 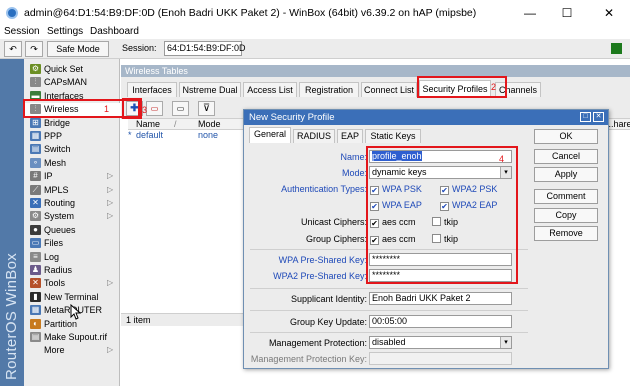 I want to click on log-icon: ≡, so click(x=35, y=256).